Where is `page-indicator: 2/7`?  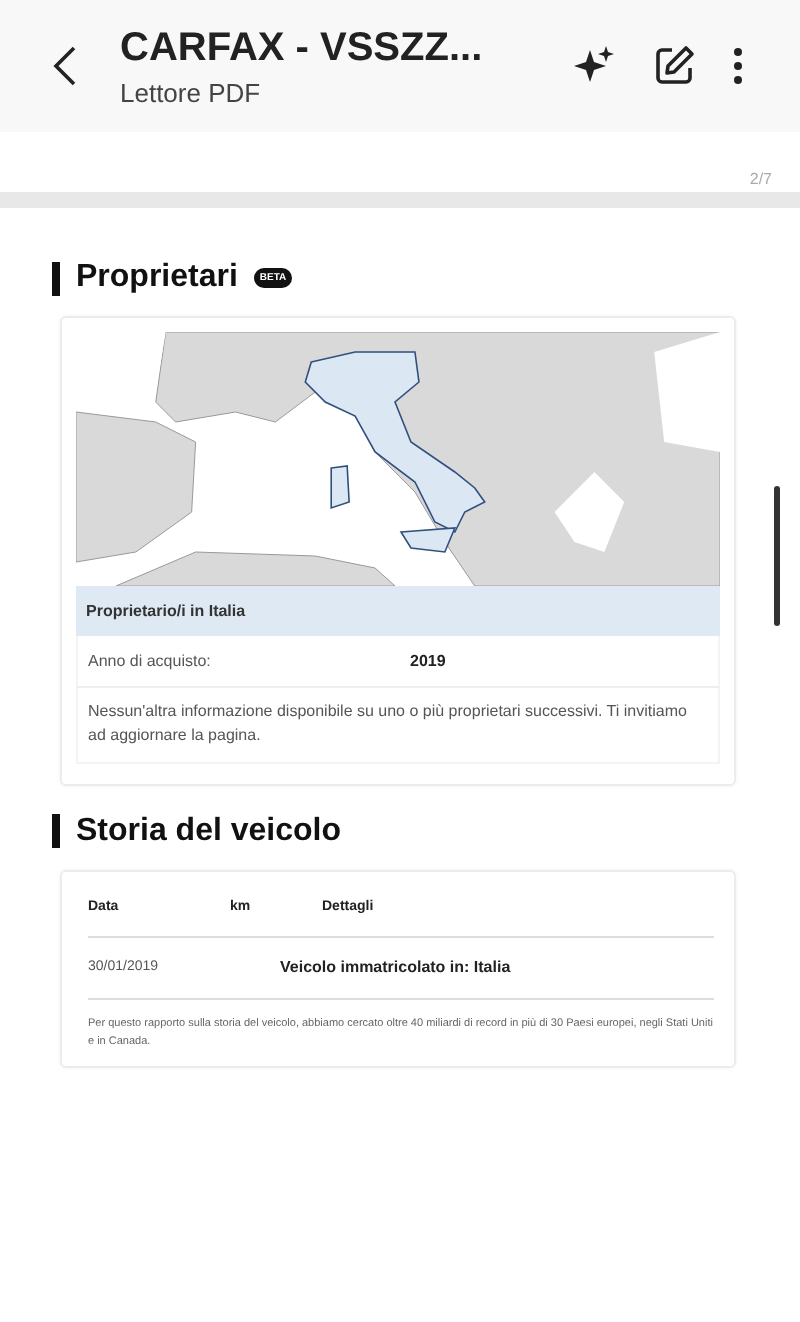 page-indicator: 2/7 is located at coordinates (760, 179).